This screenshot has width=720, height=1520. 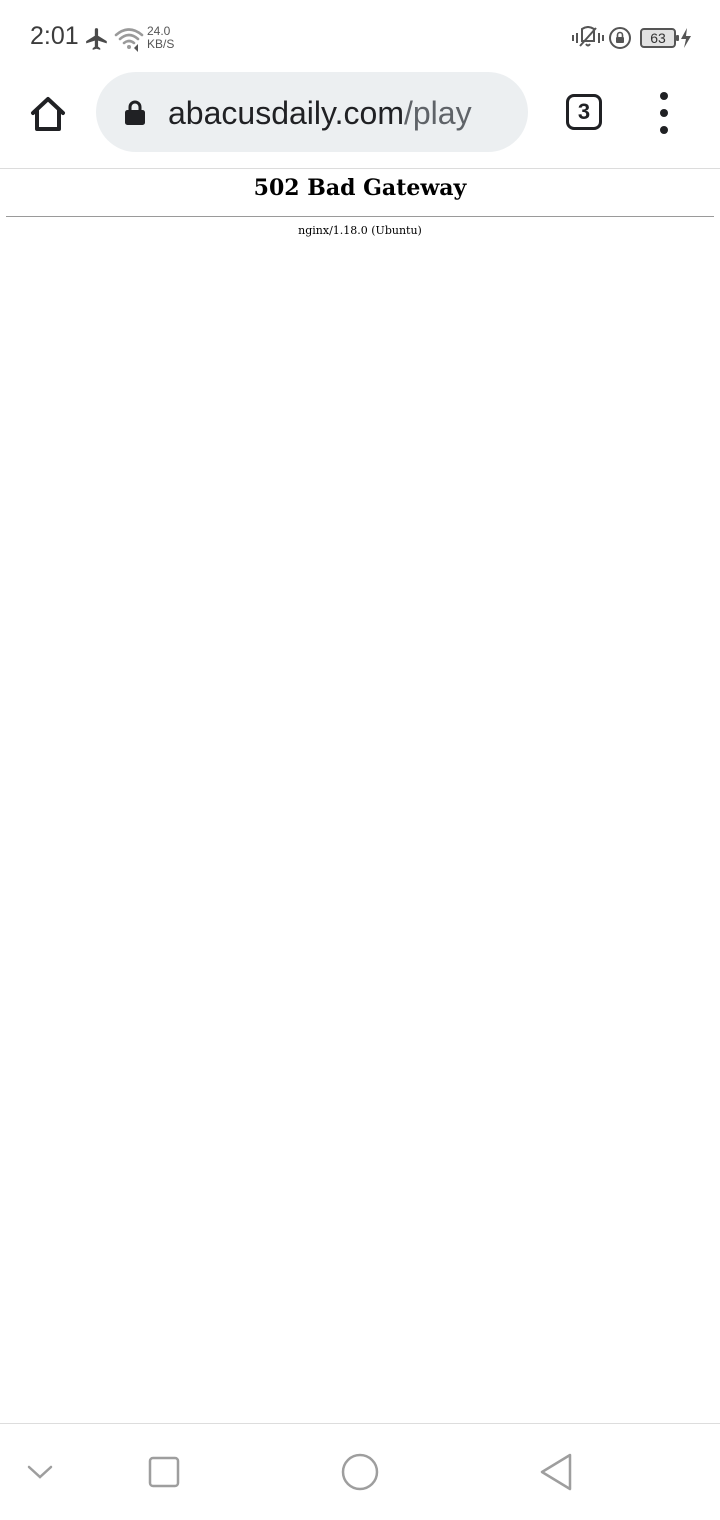 I want to click on home-circle-icon, so click(x=360, y=1472).